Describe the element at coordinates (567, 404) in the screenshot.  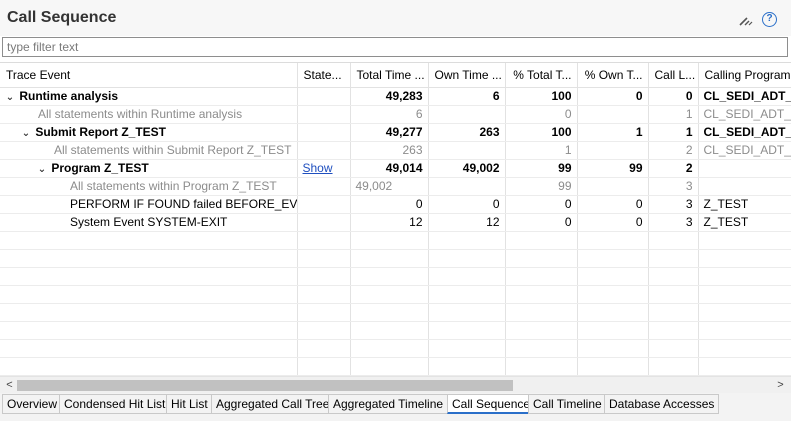
I see `tab-call-timeline: Call Timeline` at that location.